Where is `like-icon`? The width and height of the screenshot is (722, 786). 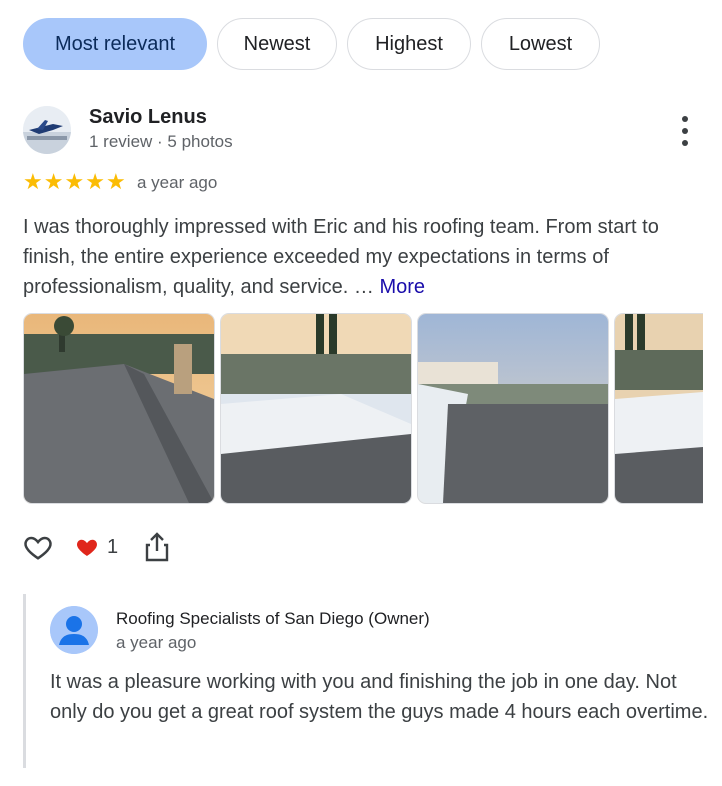 like-icon is located at coordinates (38, 547).